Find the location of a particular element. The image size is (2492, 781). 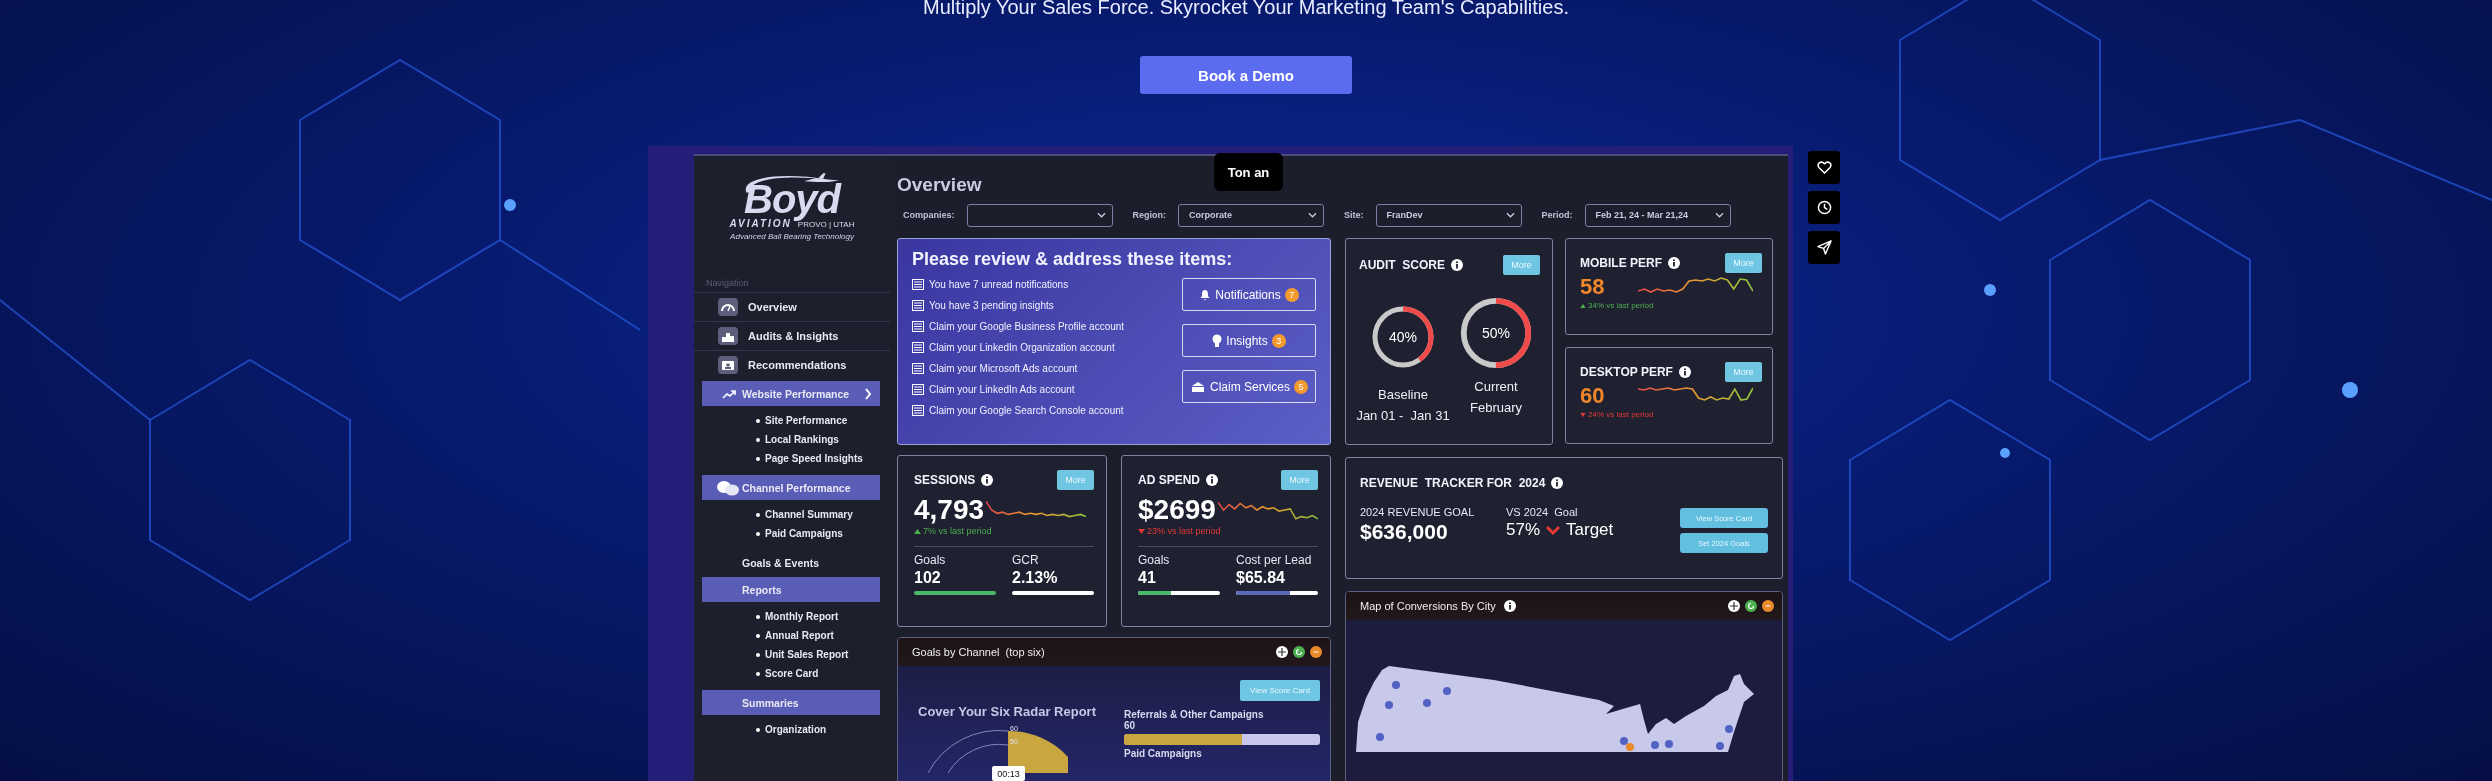

filter-label: Period: is located at coordinates (1557, 215).